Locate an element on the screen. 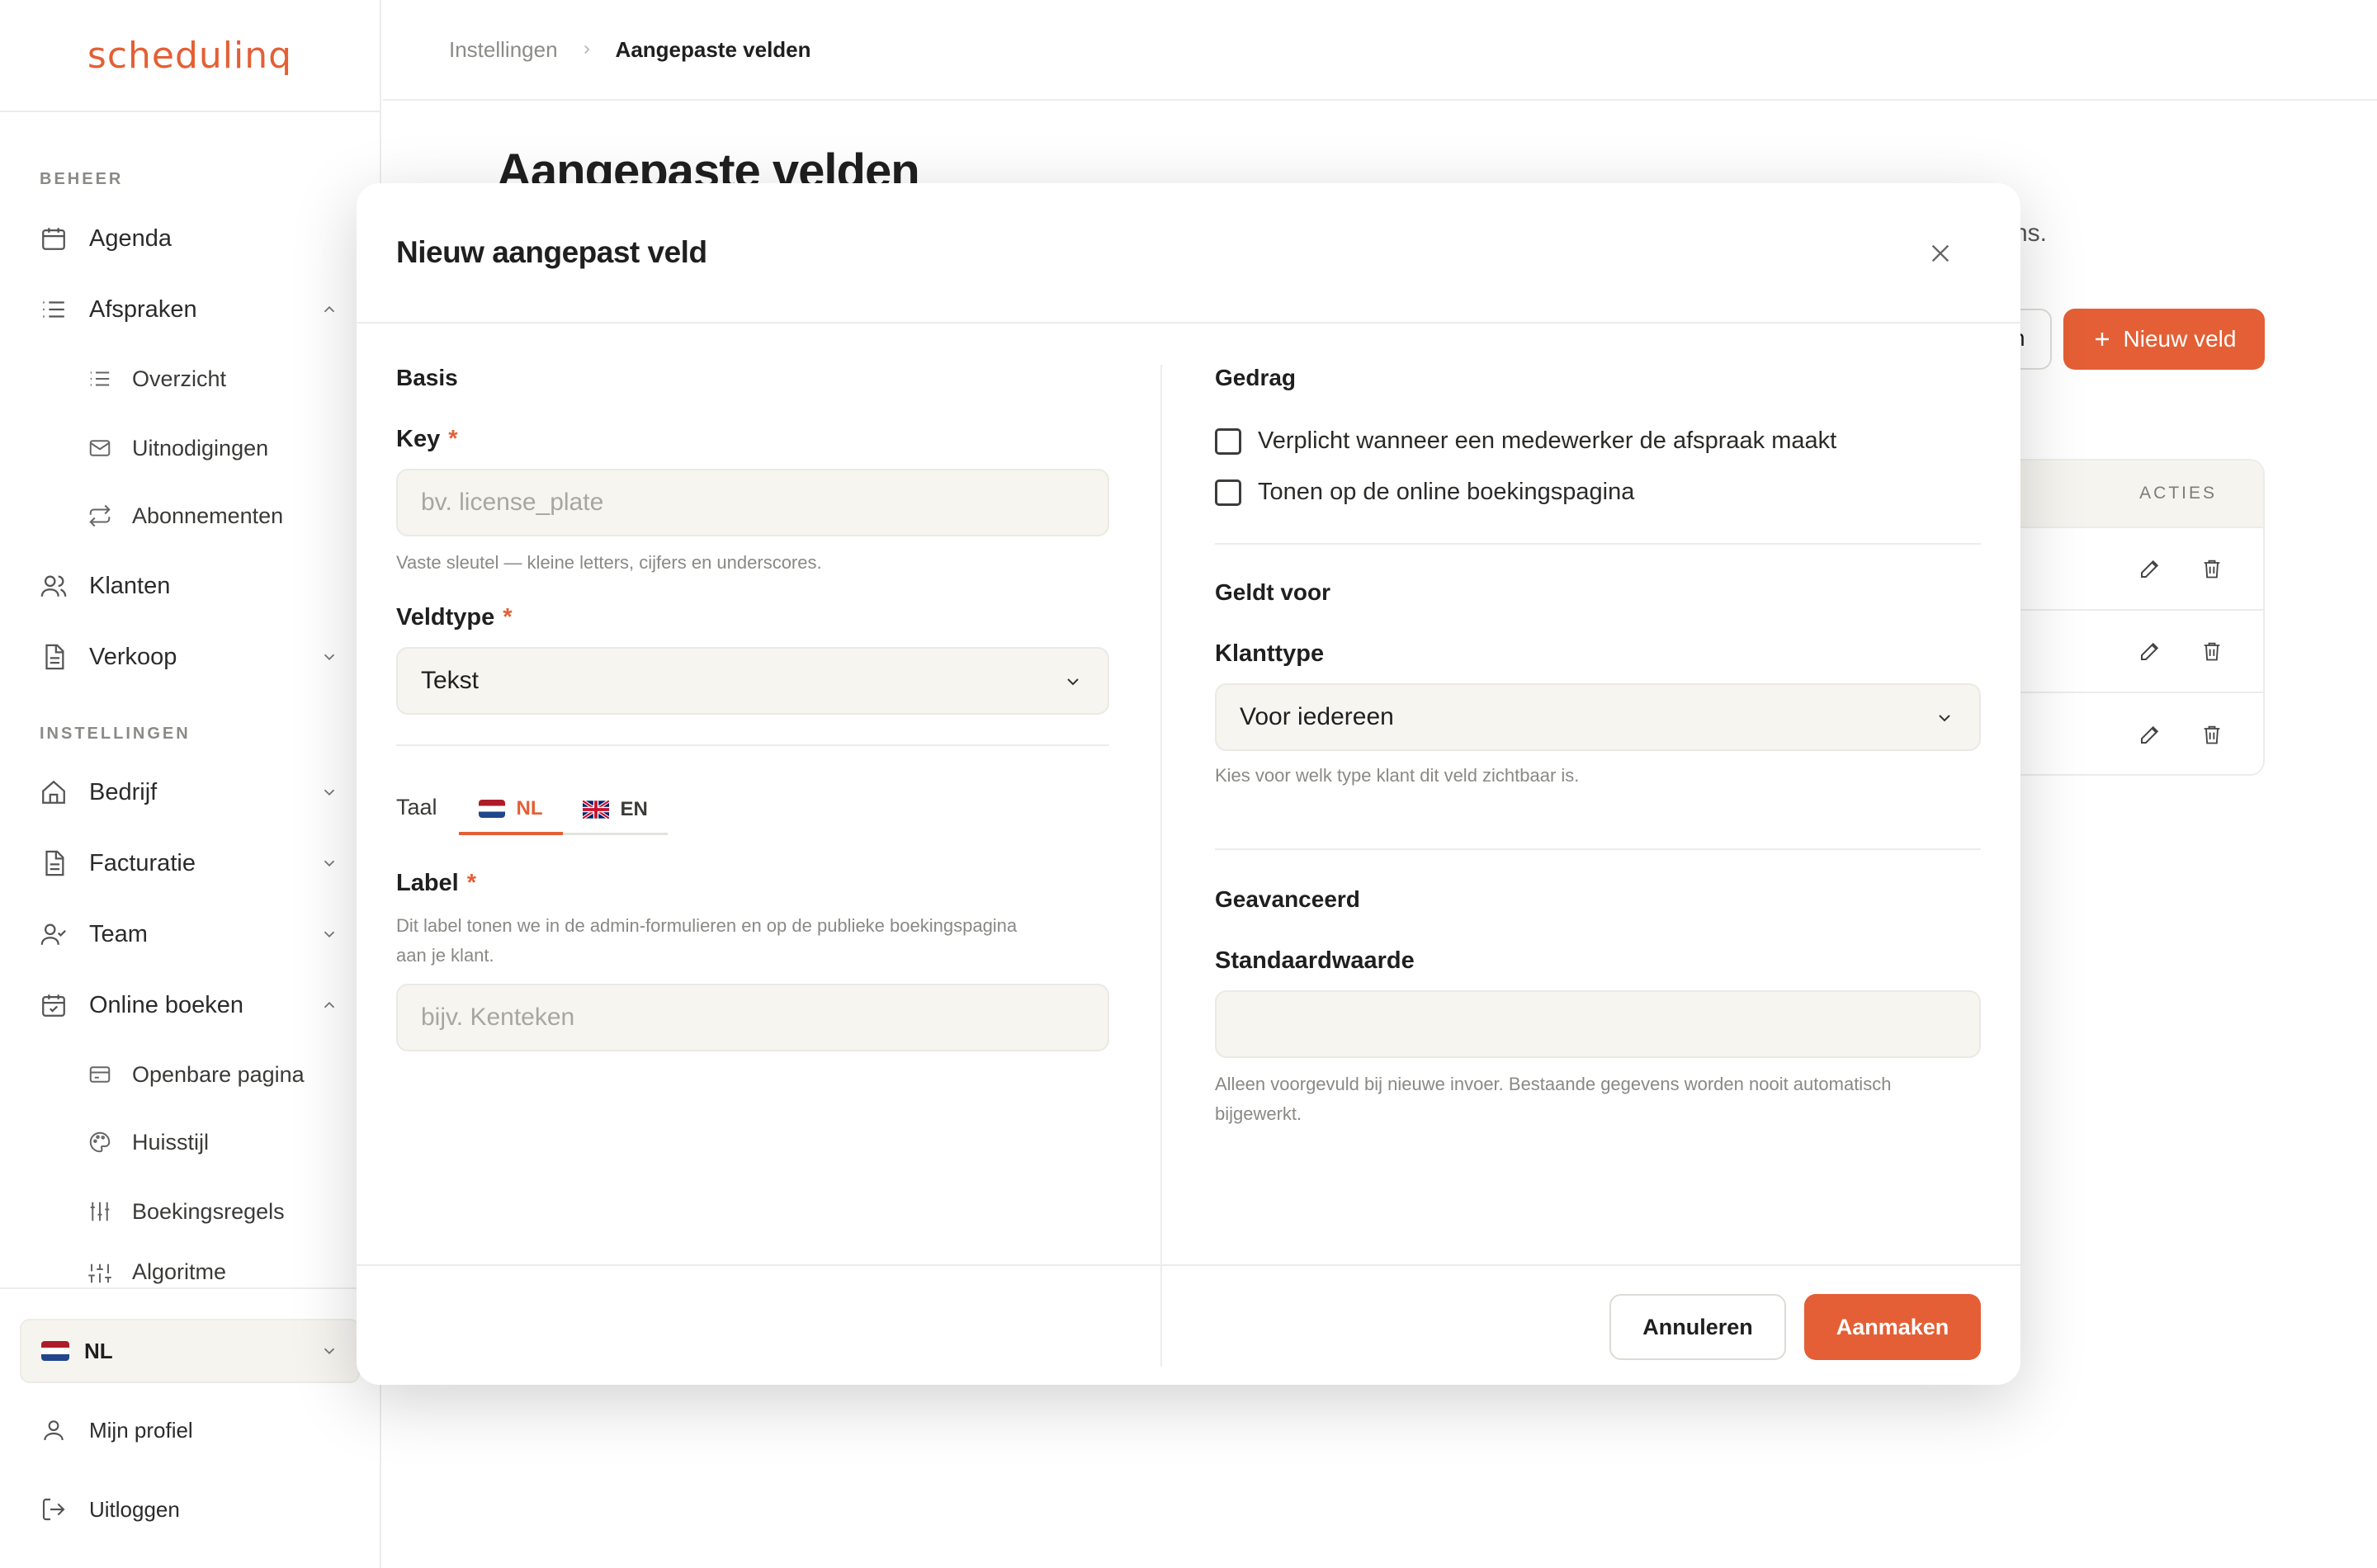 The height and width of the screenshot is (1568, 2377). language-tabs: Taal NL EN is located at coordinates (532, 810).